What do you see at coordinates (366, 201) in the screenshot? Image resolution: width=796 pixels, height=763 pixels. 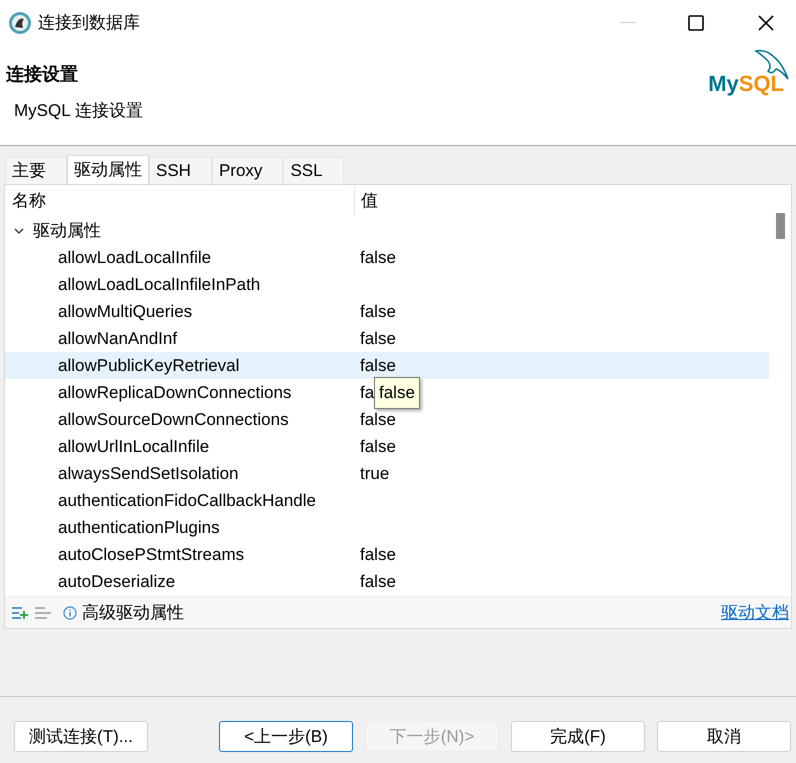 I see `column-header: 值` at bounding box center [366, 201].